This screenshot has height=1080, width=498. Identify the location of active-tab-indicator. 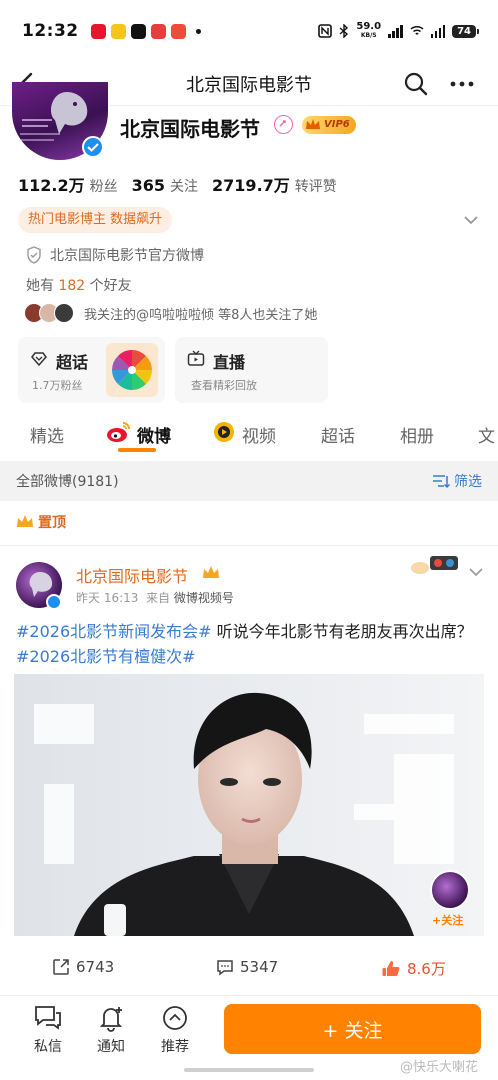
(137, 450).